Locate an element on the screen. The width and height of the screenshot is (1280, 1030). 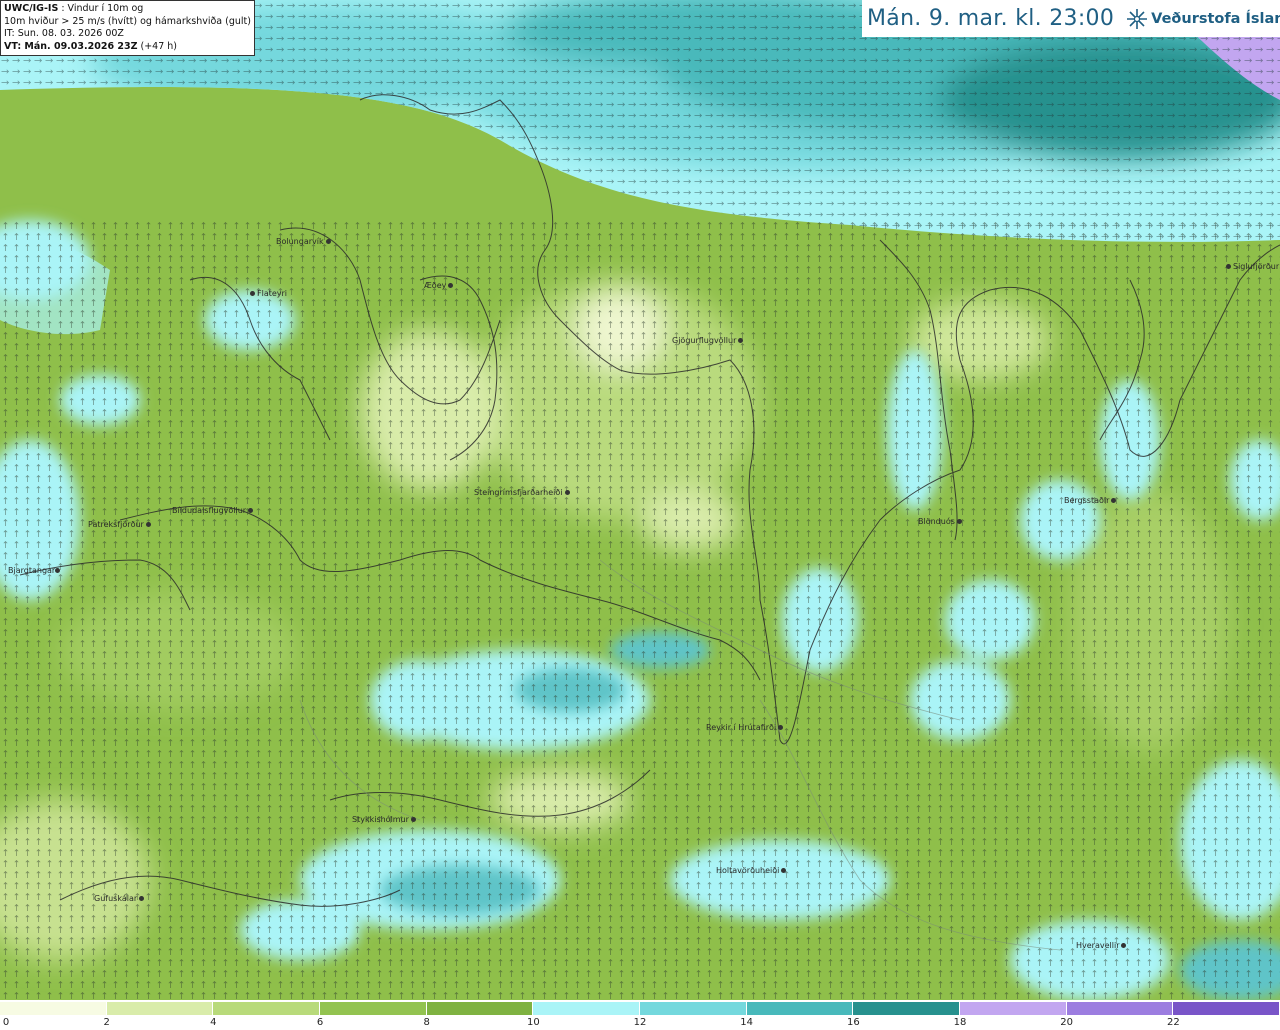
brand-name: Veðurstofa Íslands is located at coordinates (1215, 18).